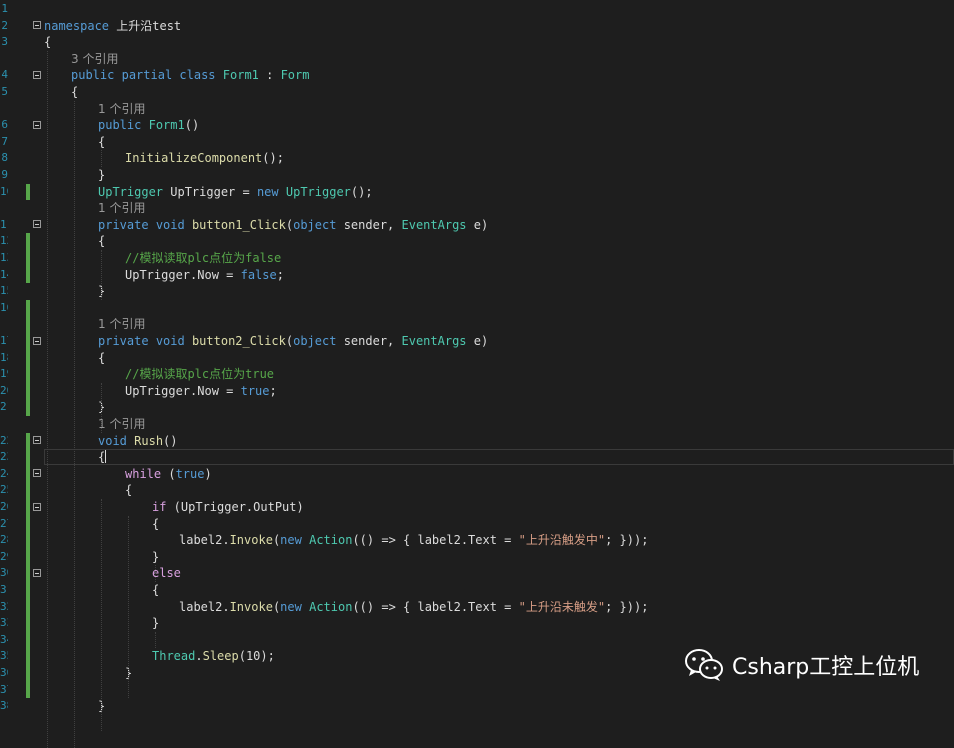 The width and height of the screenshot is (954, 748). I want to click on code-line: 7{, so click(477, 142).